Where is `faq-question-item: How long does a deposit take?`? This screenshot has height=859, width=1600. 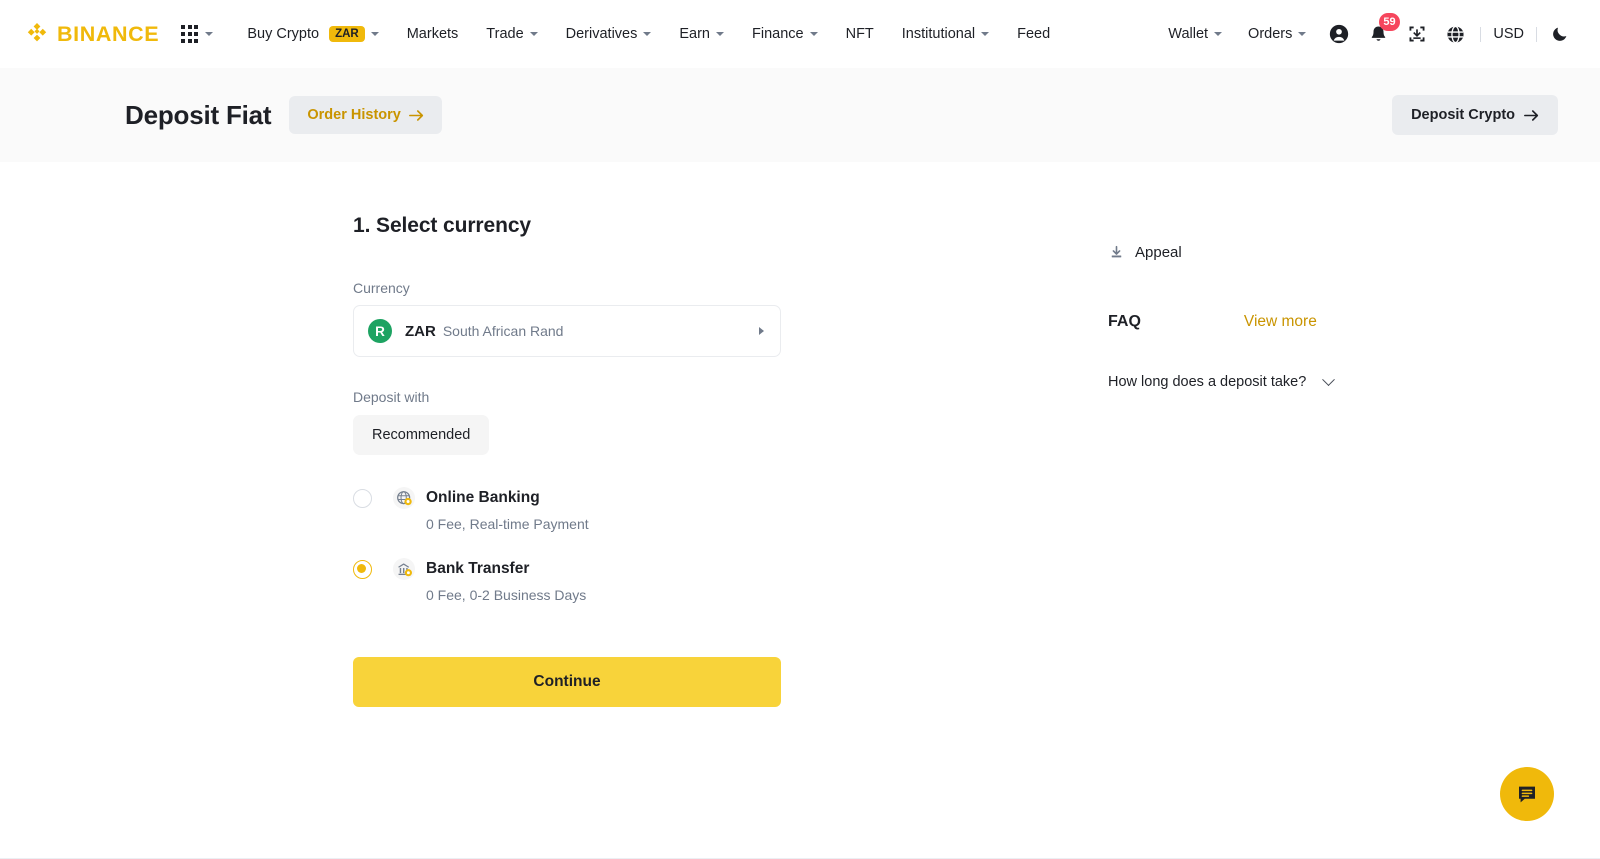
faq-question-item: How long does a deposit take? is located at coordinates (1273, 381).